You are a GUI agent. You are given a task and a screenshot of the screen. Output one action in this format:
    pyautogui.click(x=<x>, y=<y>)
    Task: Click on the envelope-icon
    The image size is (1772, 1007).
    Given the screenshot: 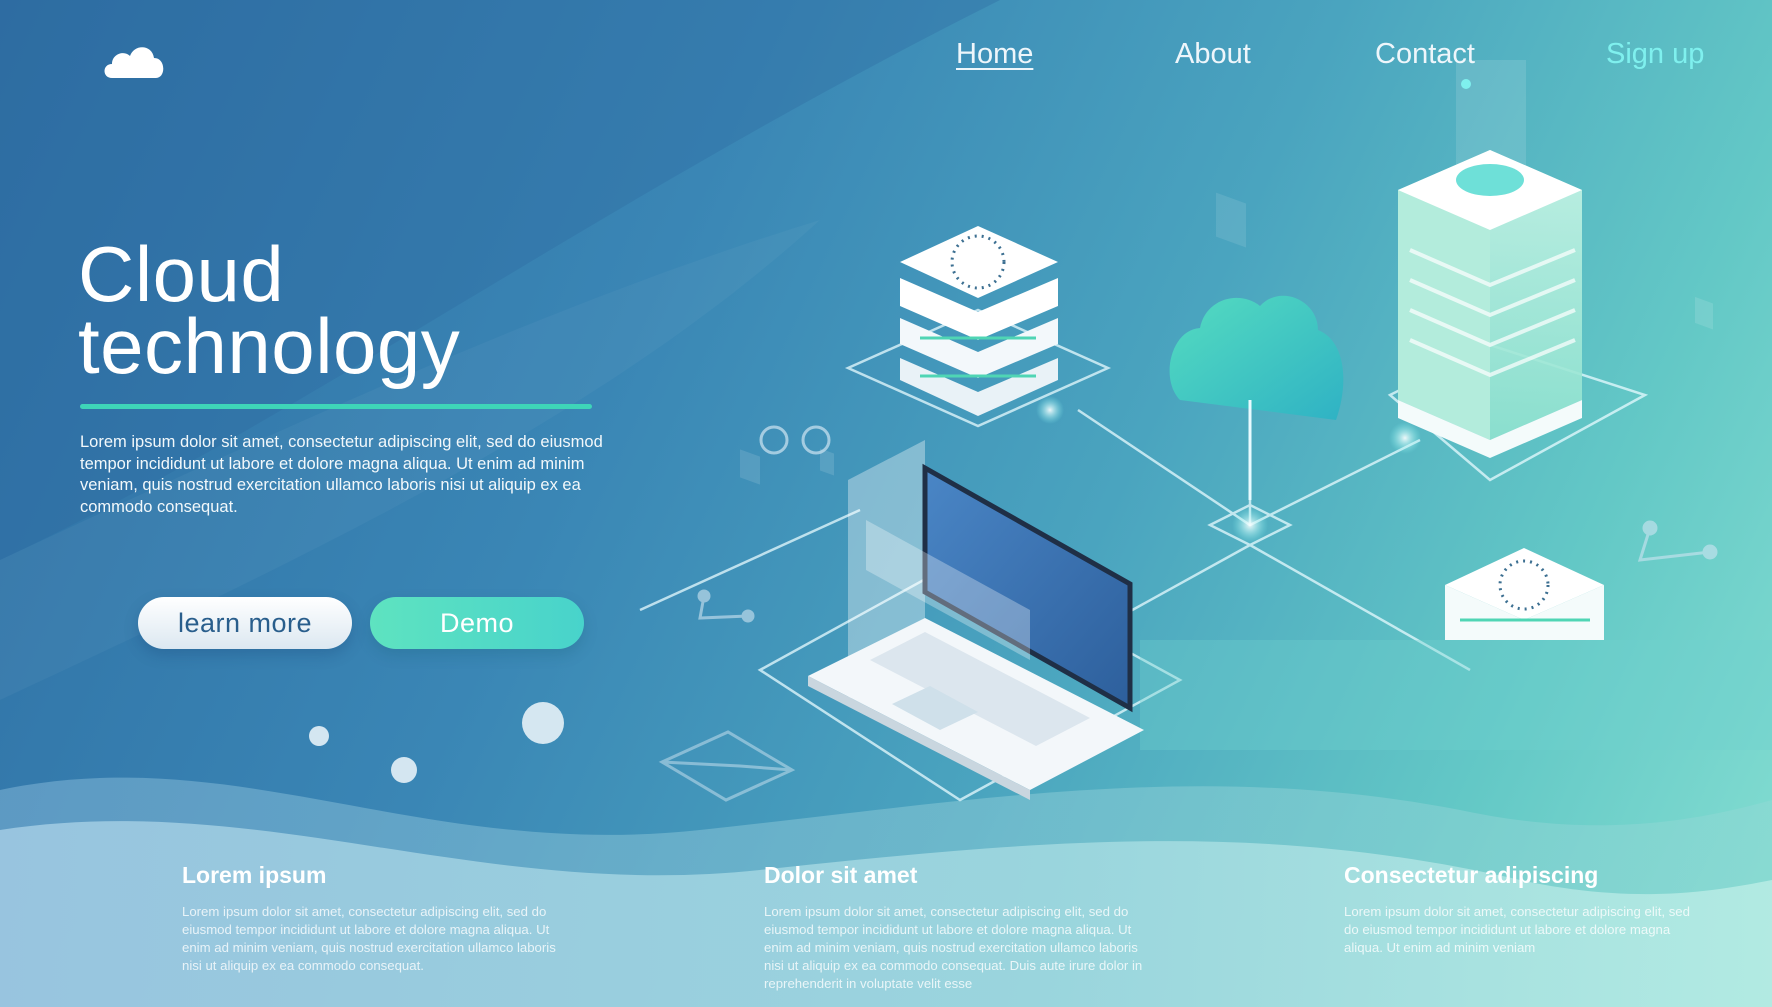 What is the action you would take?
    pyautogui.click(x=727, y=766)
    